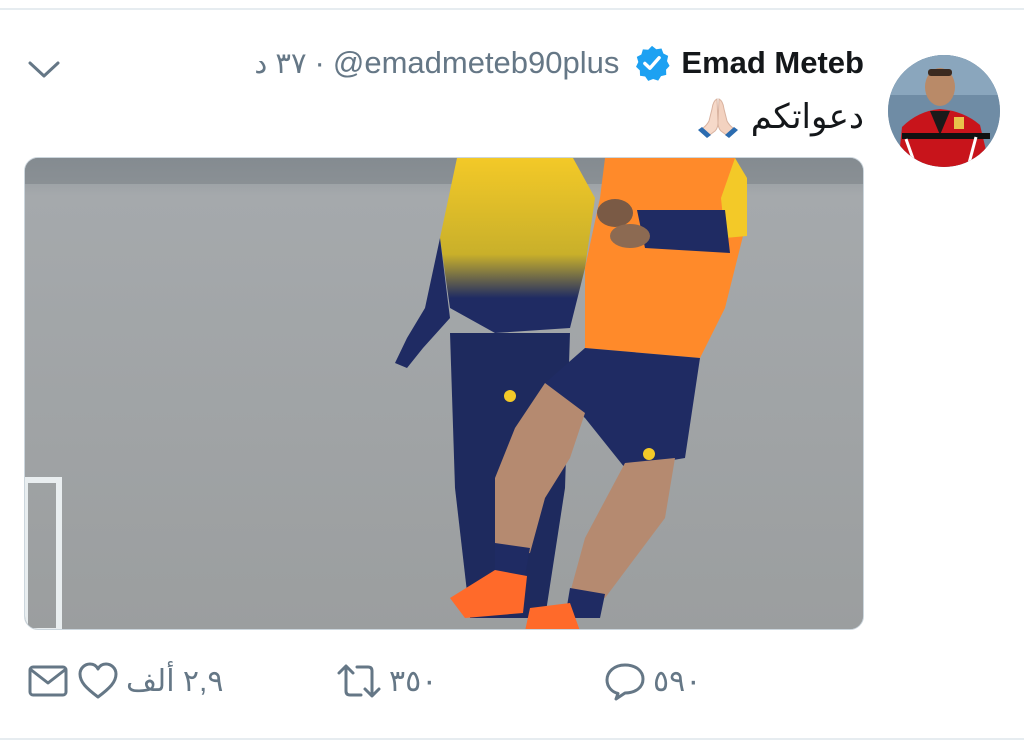 This screenshot has width=1024, height=752. What do you see at coordinates (944, 111) in the screenshot?
I see `avatar` at bounding box center [944, 111].